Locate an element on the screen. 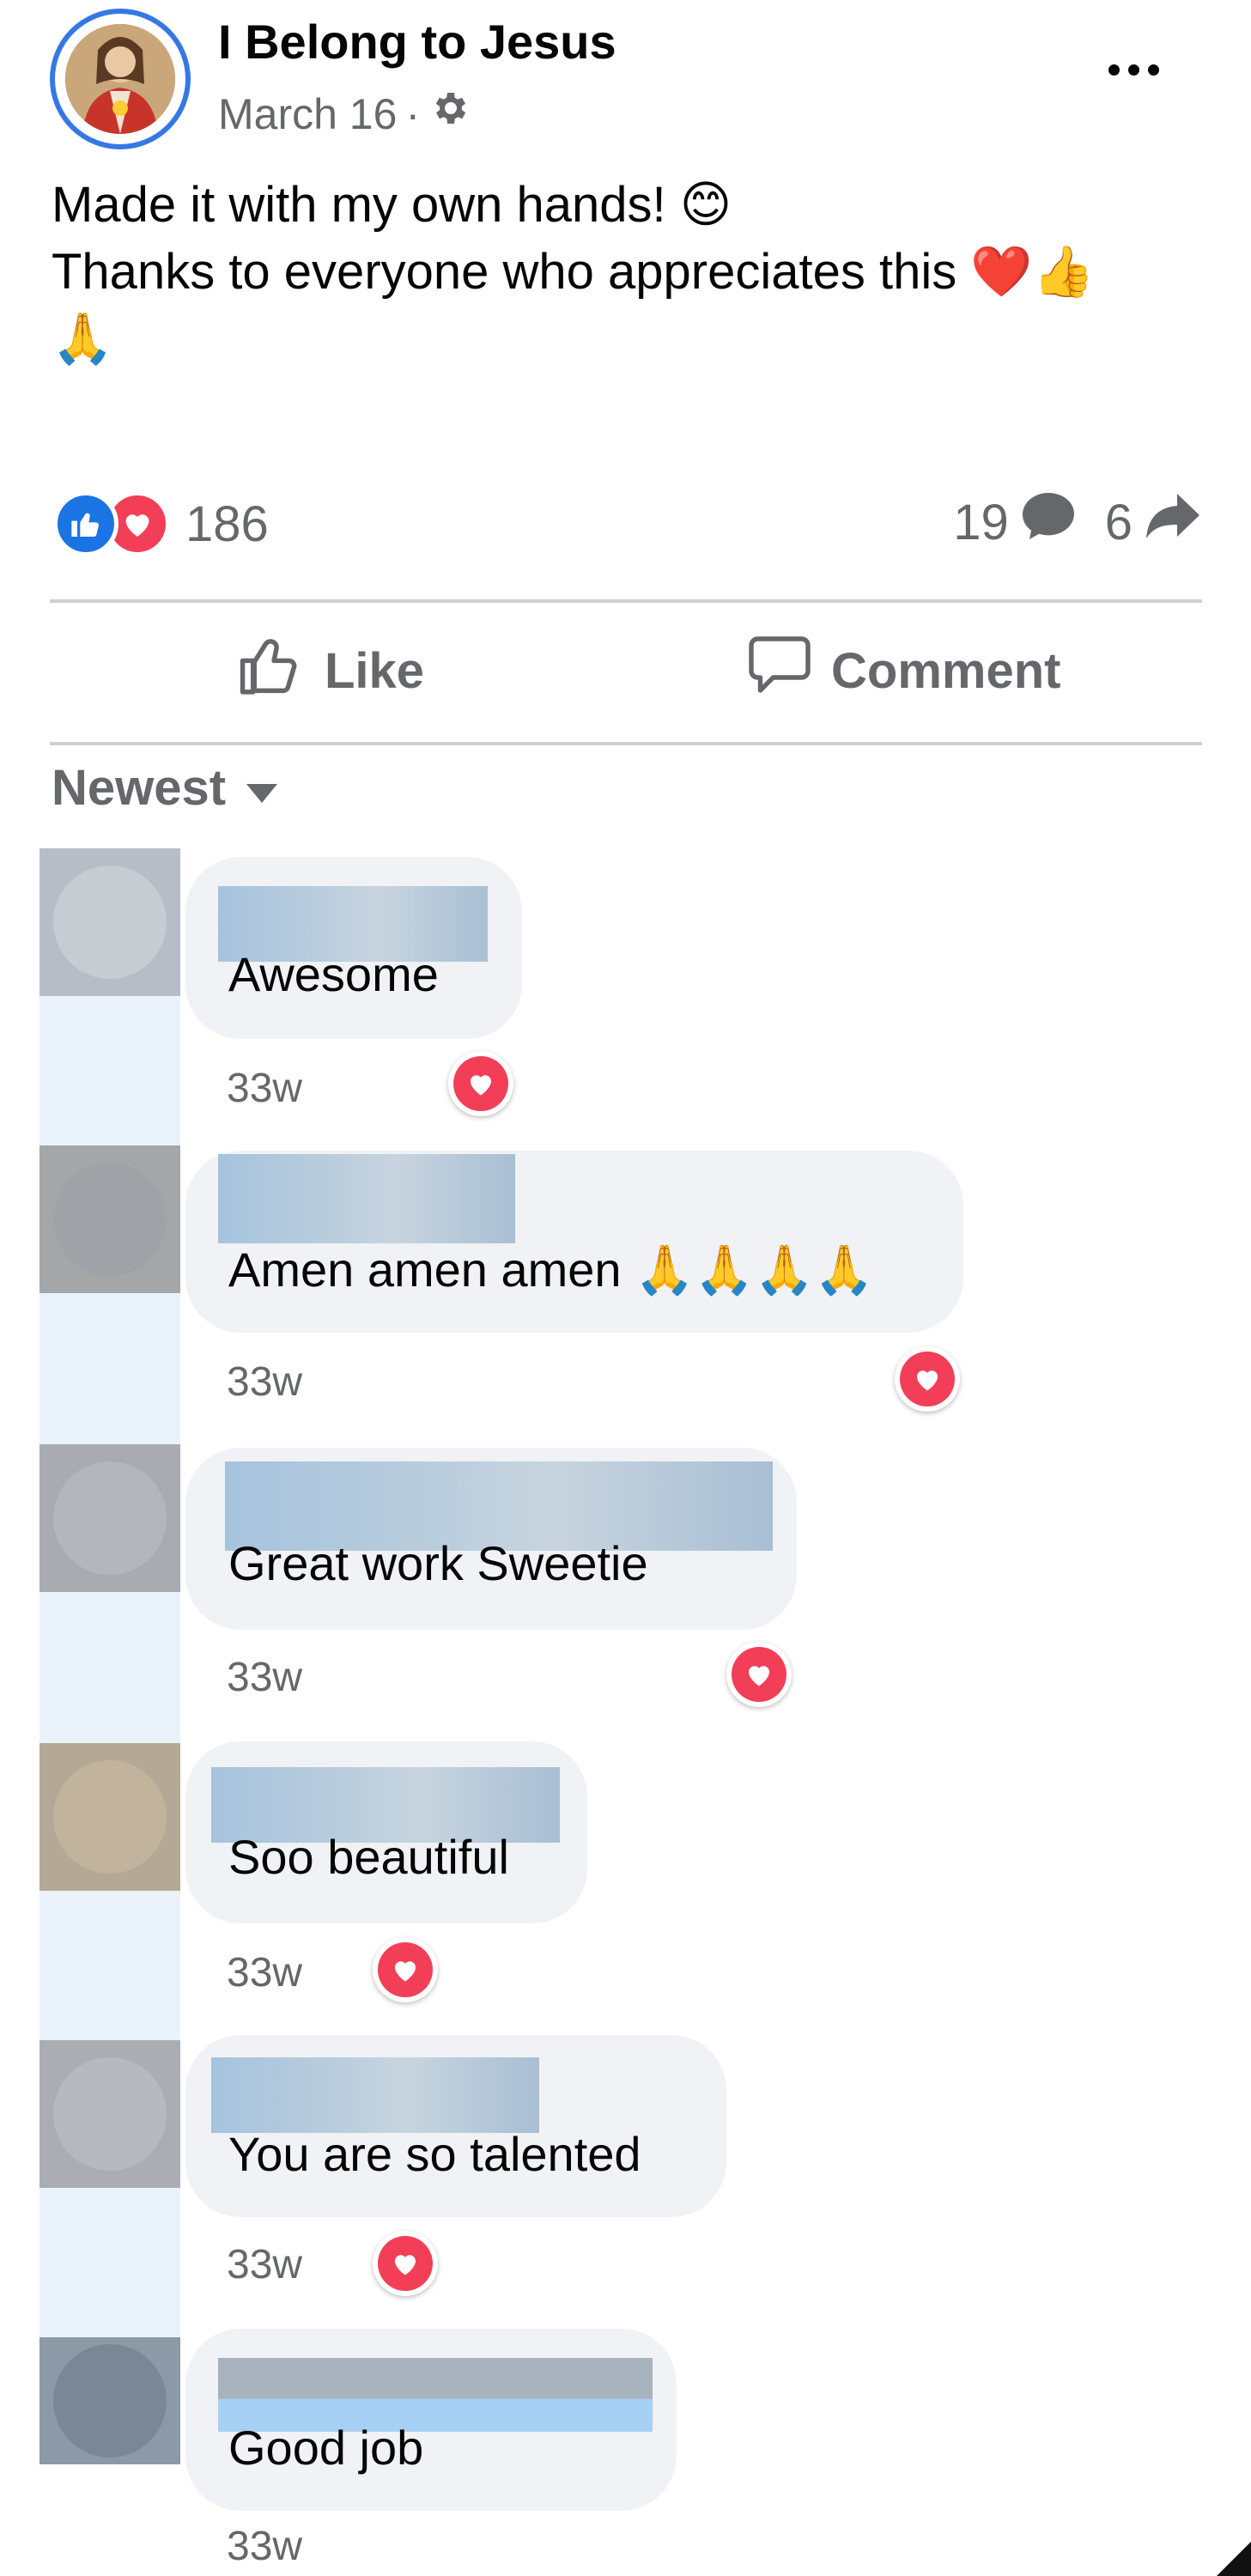 This screenshot has width=1251, height=2576. post-date: March 16 is located at coordinates (308, 114).